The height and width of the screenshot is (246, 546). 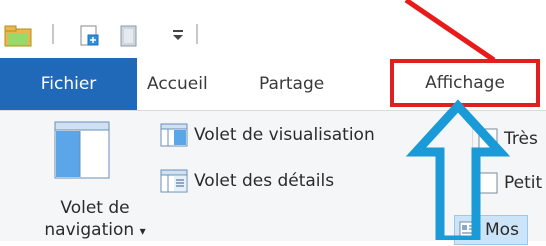 I want to click on layout-tiles: Mos, so click(x=491, y=230).